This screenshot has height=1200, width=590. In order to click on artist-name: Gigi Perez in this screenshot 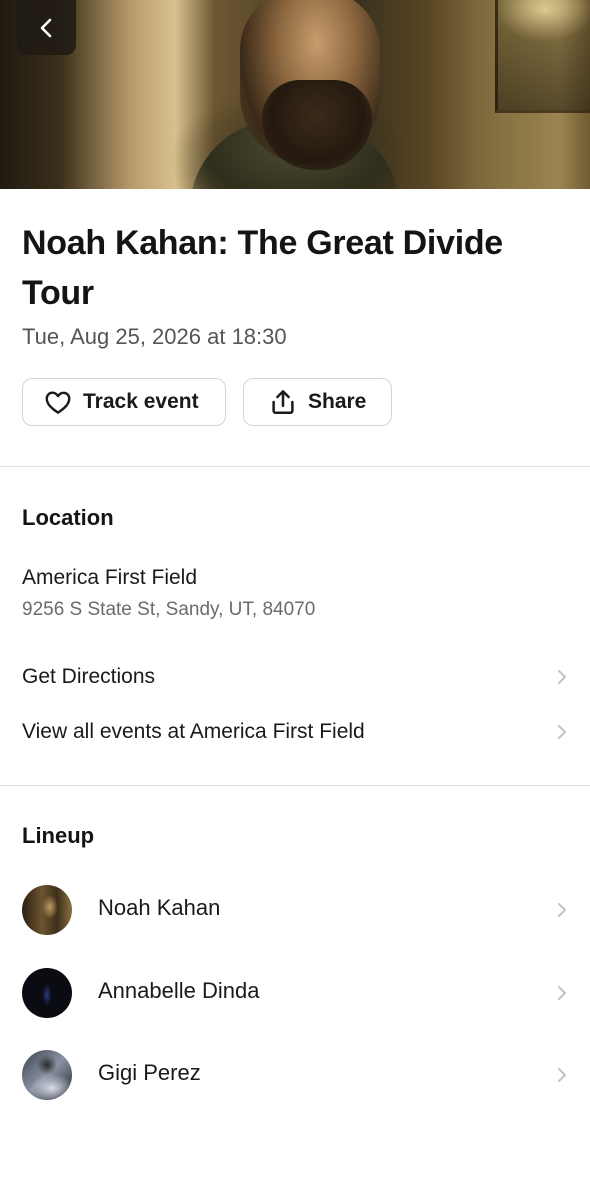, I will do `click(149, 1072)`.